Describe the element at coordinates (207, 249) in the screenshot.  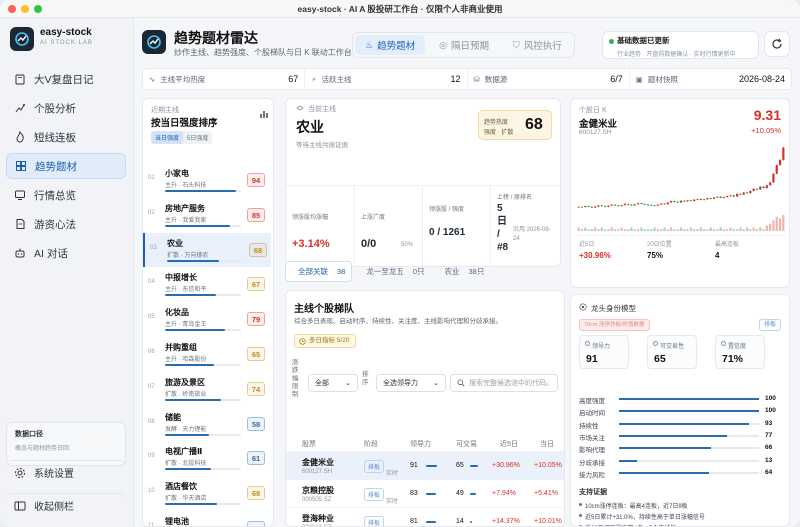
I see `ranking-item: 03 农业 扩散 · 万向德农 68` at that location.